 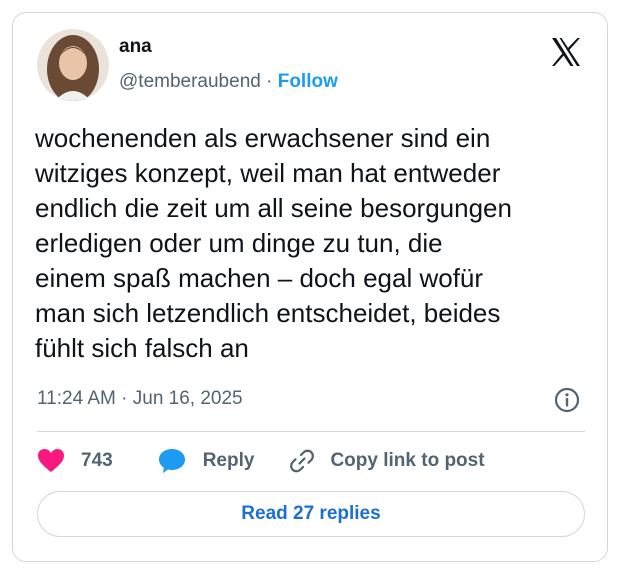 I want to click on link-icon, so click(x=302, y=461).